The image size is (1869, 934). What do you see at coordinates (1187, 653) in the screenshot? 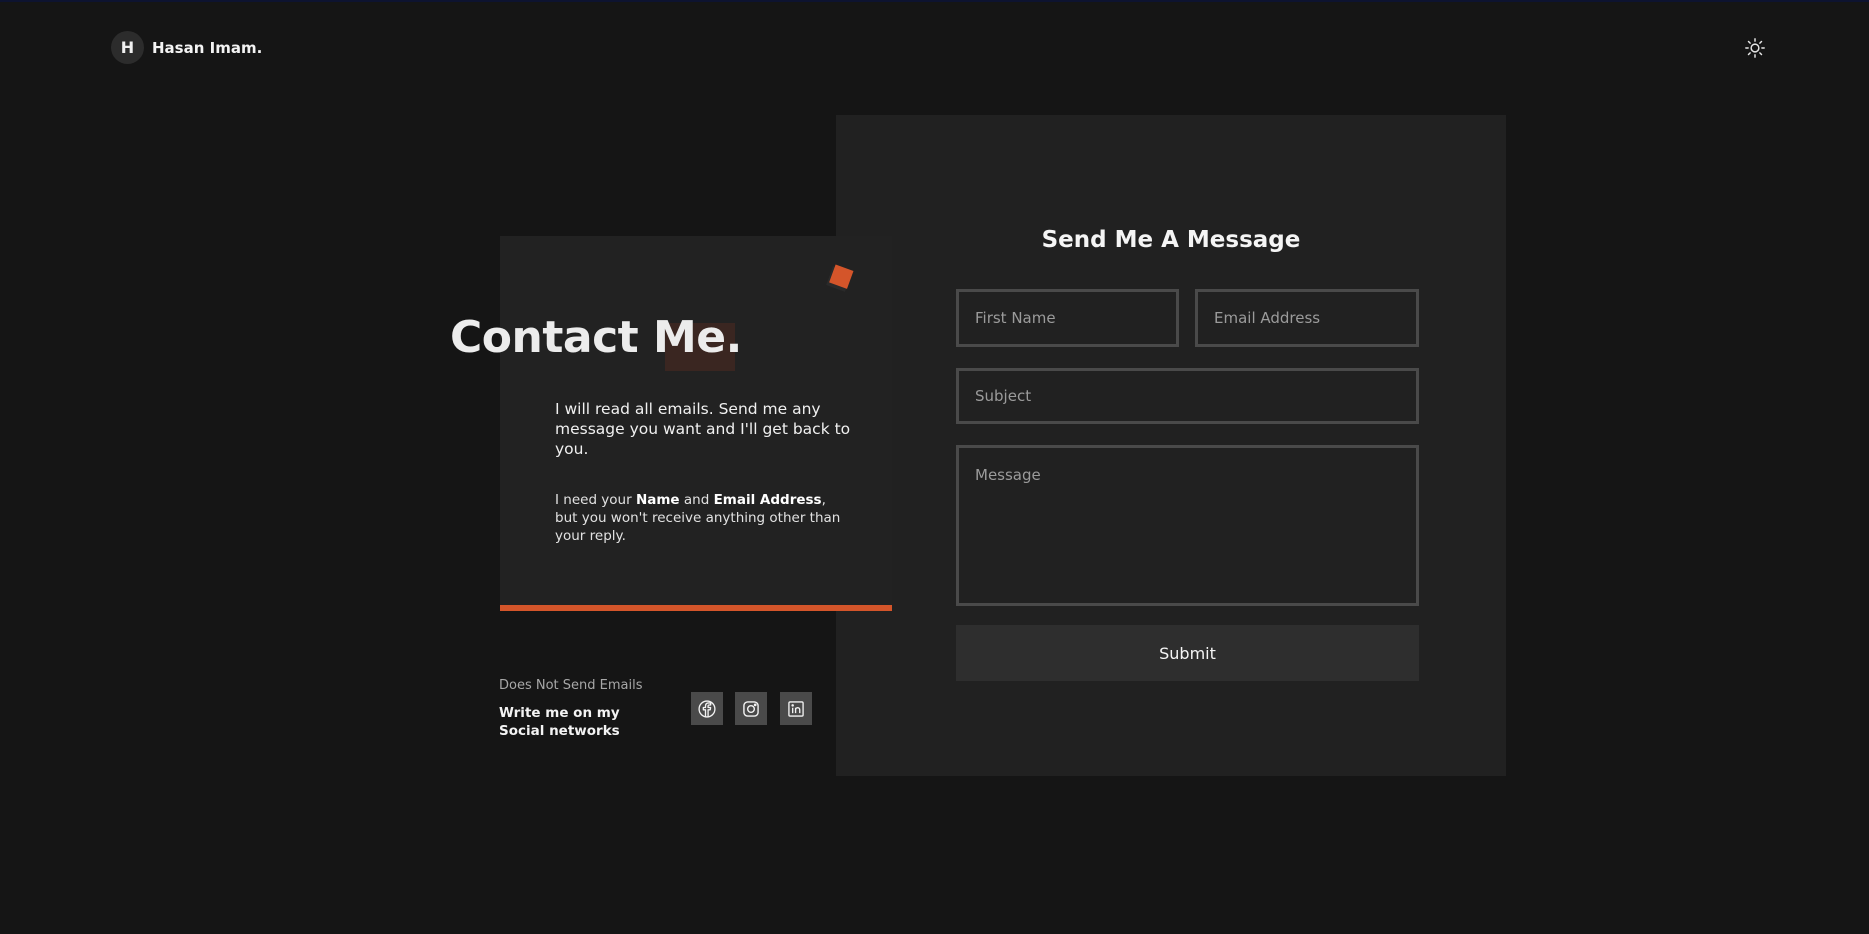
I see `submit-button: Submit` at bounding box center [1187, 653].